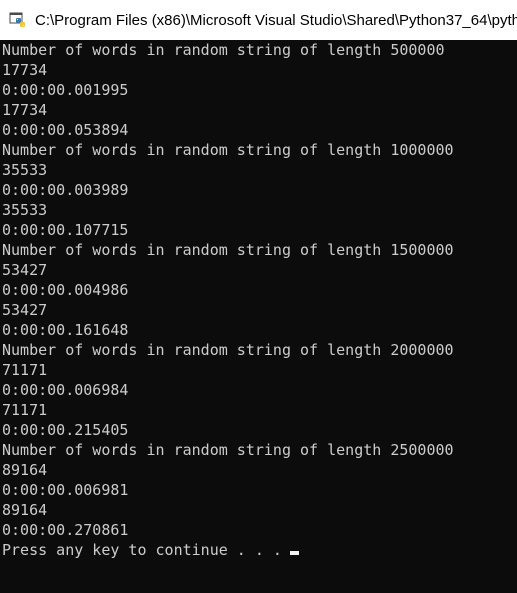 The width and height of the screenshot is (517, 593). Describe the element at coordinates (294, 553) in the screenshot. I see `text-cursor` at that location.